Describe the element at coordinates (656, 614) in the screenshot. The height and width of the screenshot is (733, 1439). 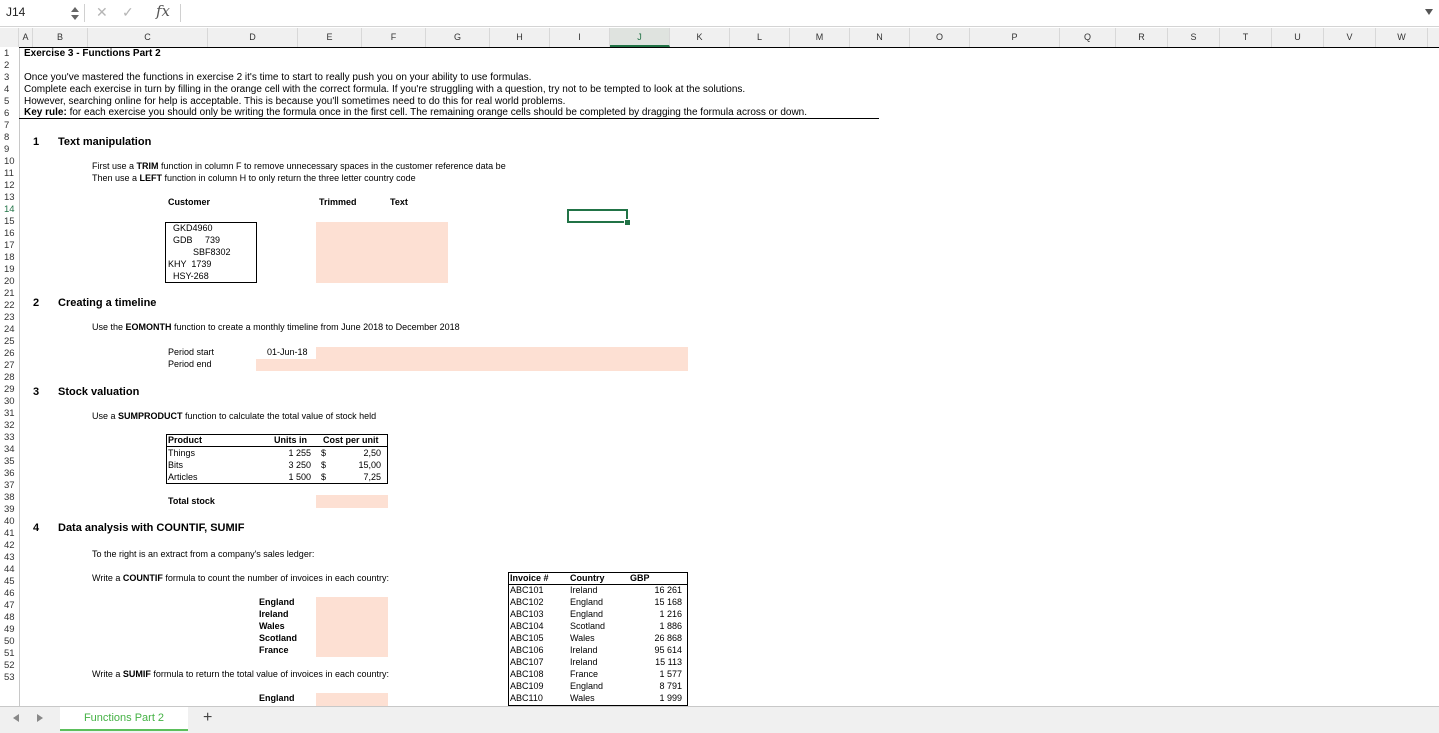
I see `ledger-gbp: 1 216` at that location.